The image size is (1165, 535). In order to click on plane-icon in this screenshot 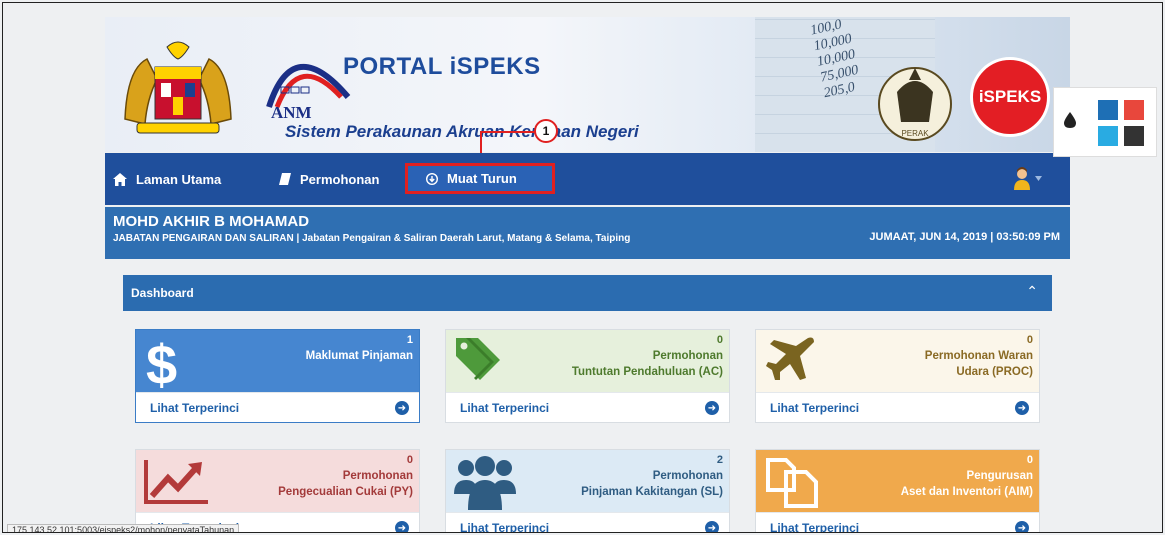, I will do `click(790, 358)`.